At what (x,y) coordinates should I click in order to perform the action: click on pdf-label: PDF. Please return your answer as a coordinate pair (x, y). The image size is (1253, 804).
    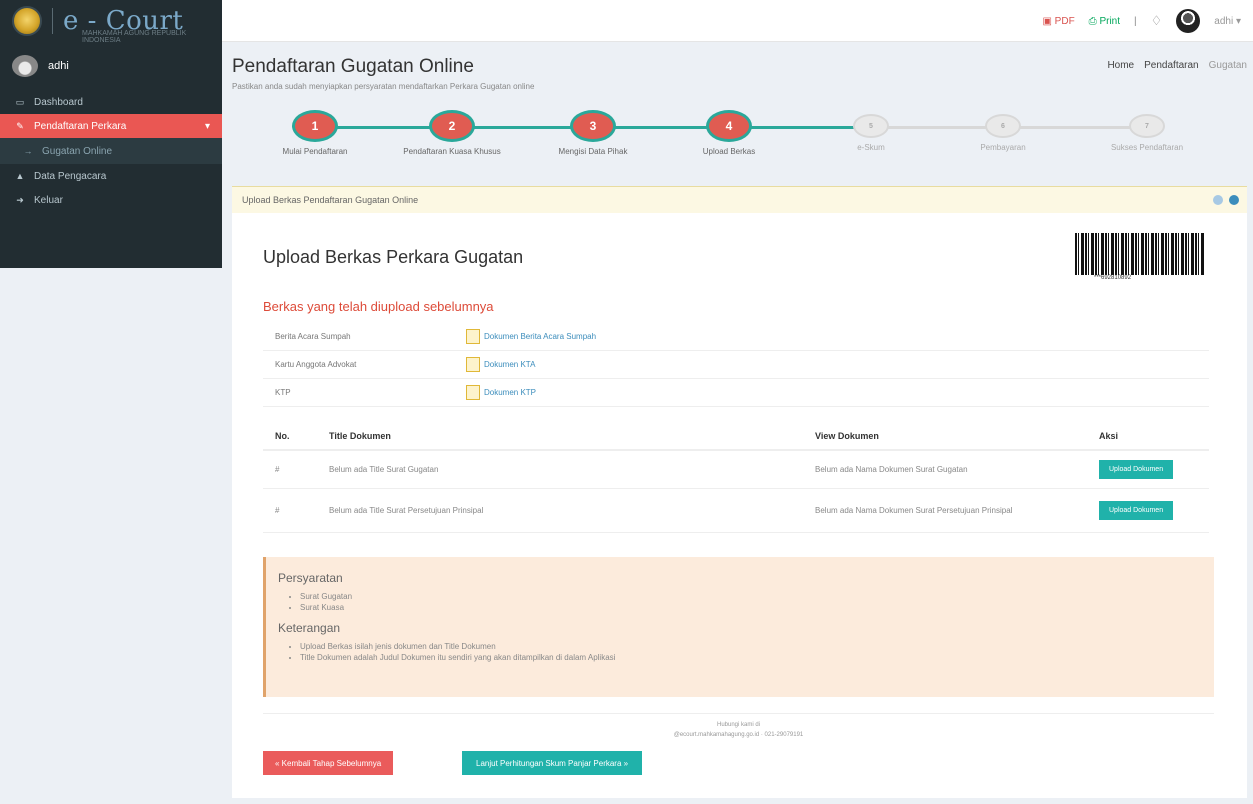
    Looking at the image, I should click on (1064, 21).